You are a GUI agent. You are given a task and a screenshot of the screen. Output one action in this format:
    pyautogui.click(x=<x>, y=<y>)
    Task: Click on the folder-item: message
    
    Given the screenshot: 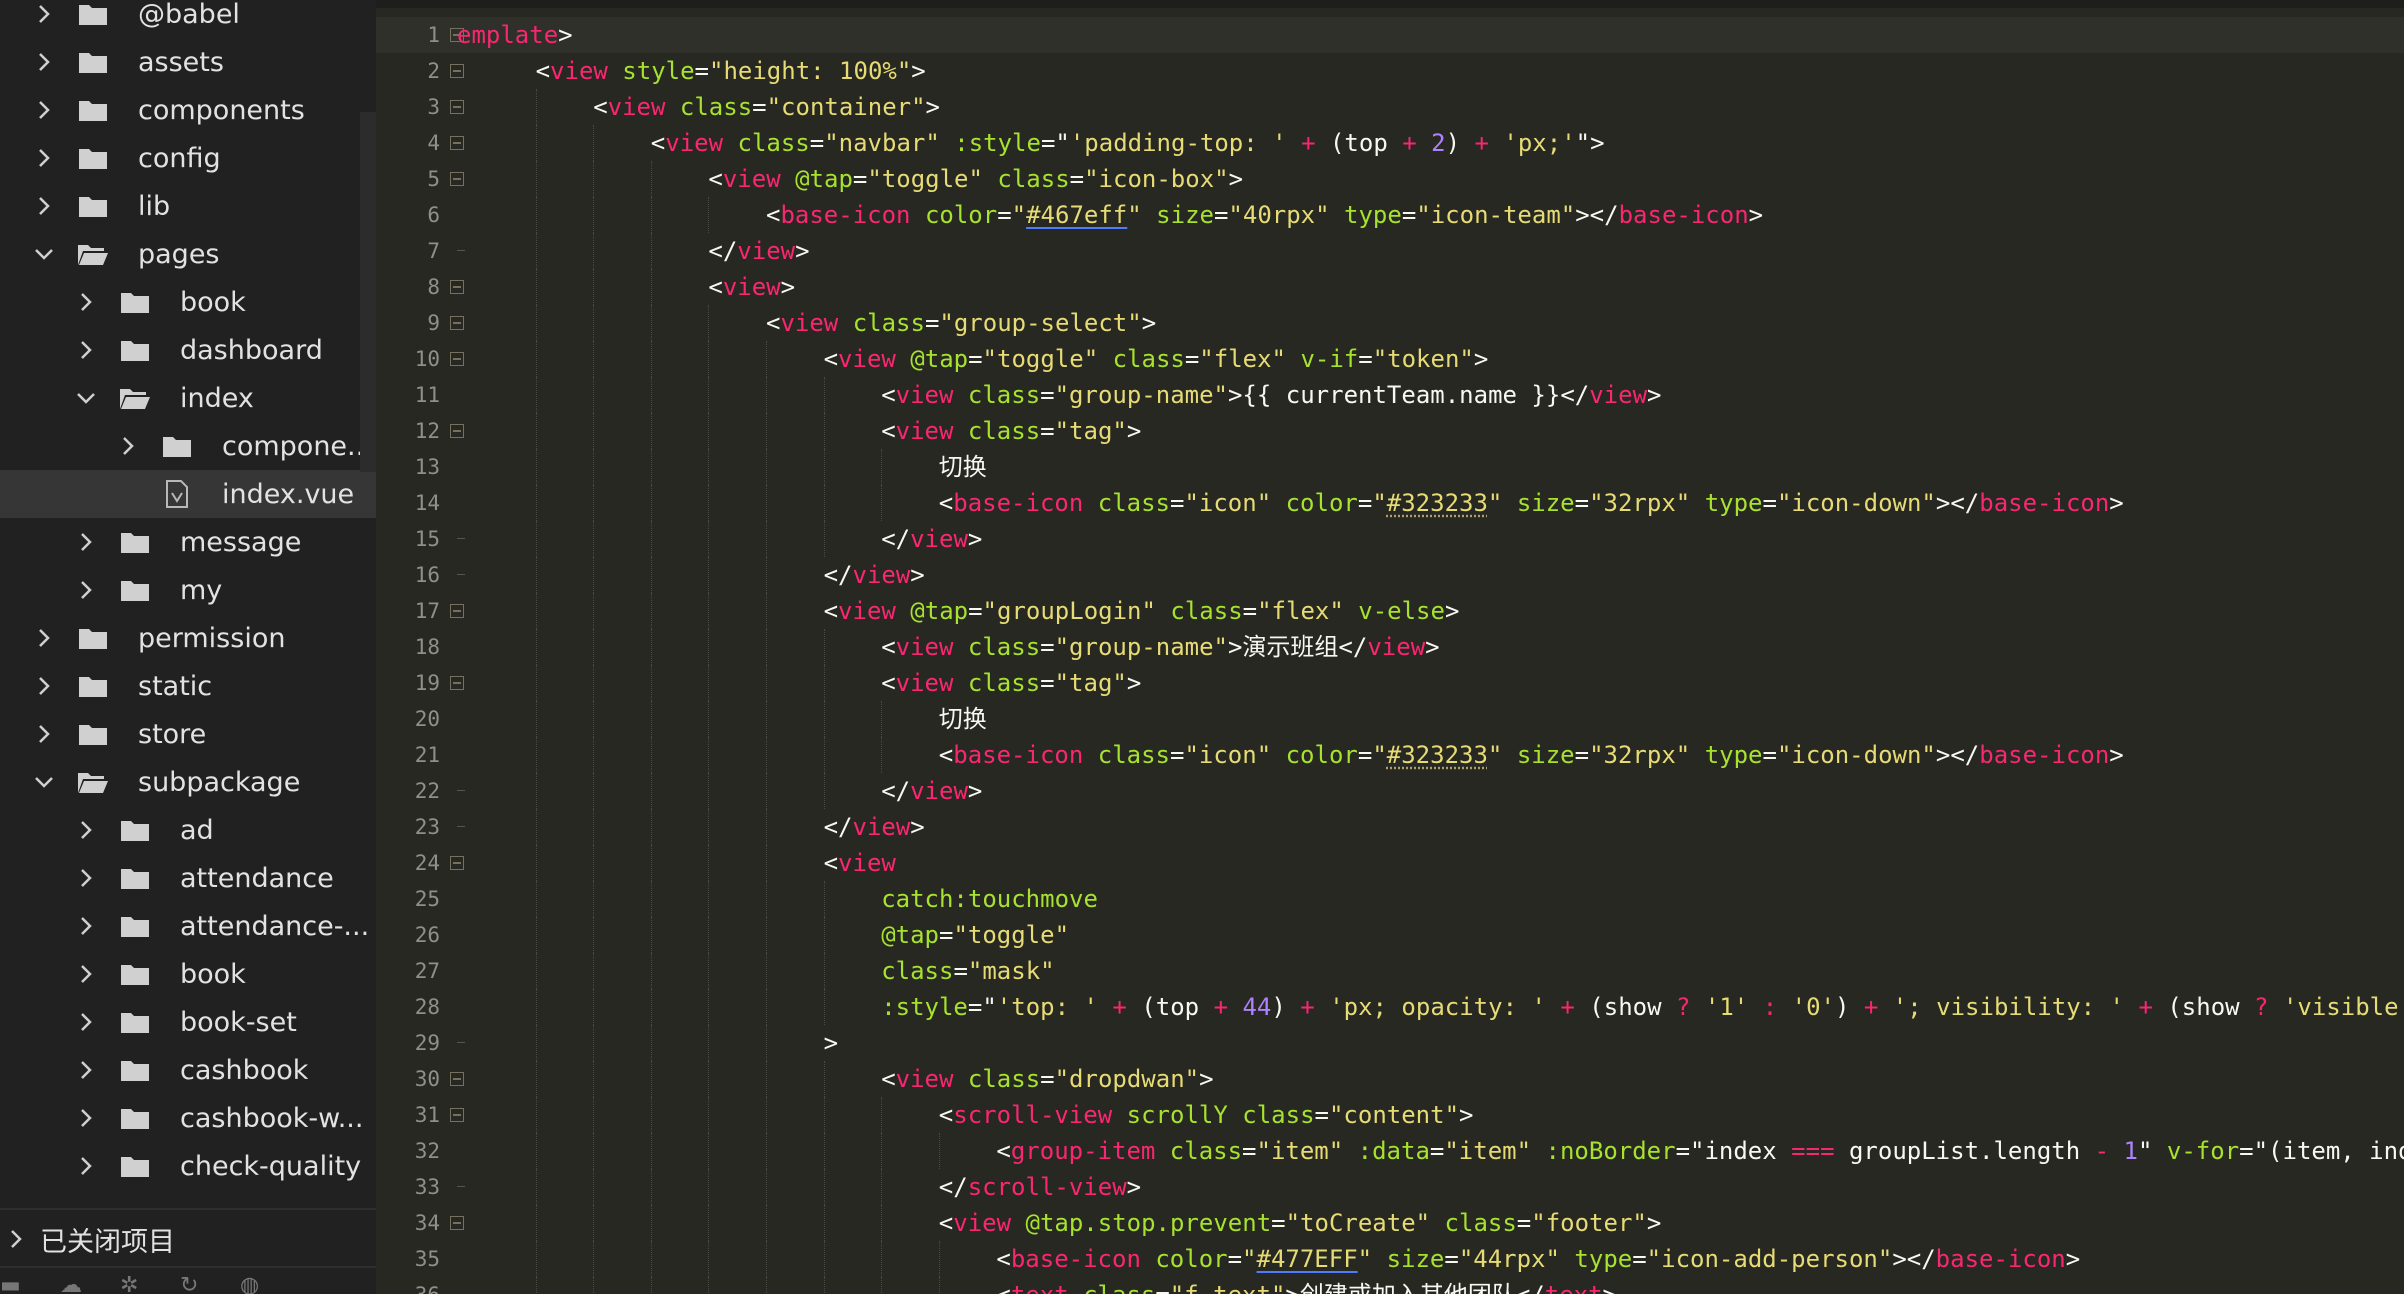 What is the action you would take?
    pyautogui.click(x=188, y=542)
    